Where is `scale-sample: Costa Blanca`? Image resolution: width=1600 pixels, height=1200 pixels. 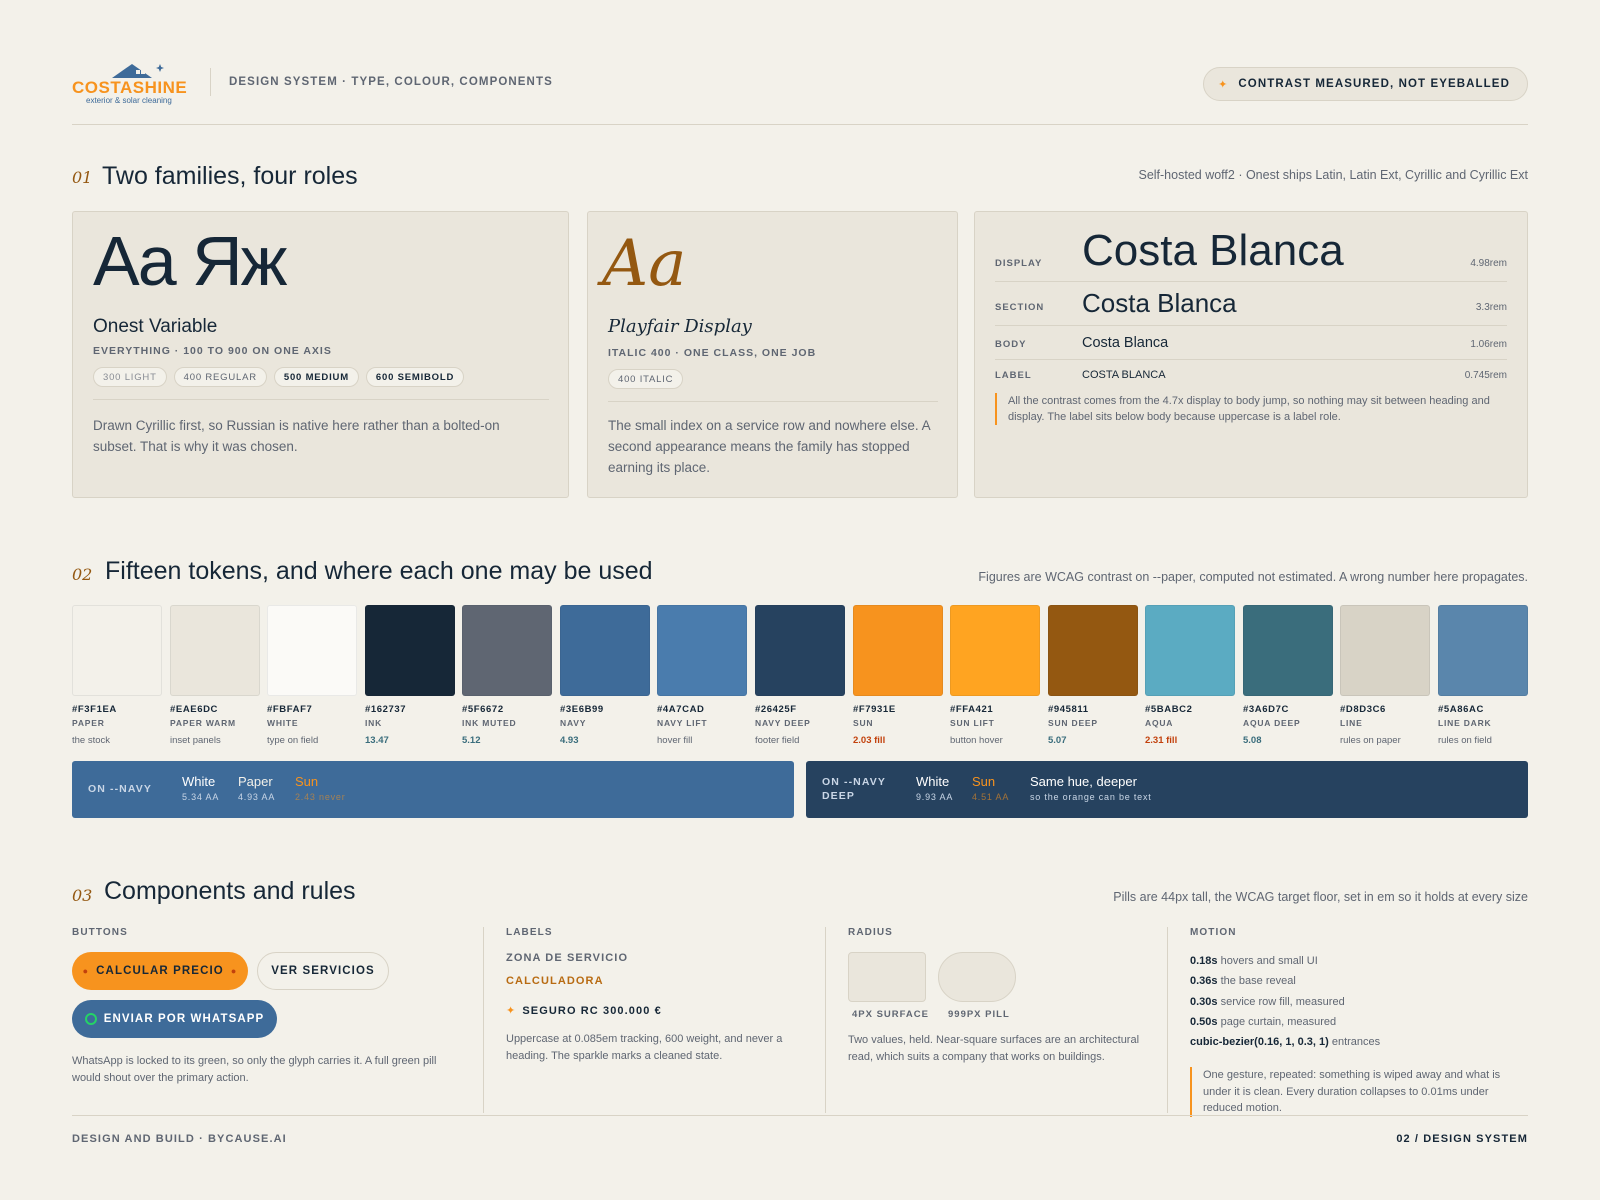
scale-sample: Costa Blanca is located at coordinates (1213, 250).